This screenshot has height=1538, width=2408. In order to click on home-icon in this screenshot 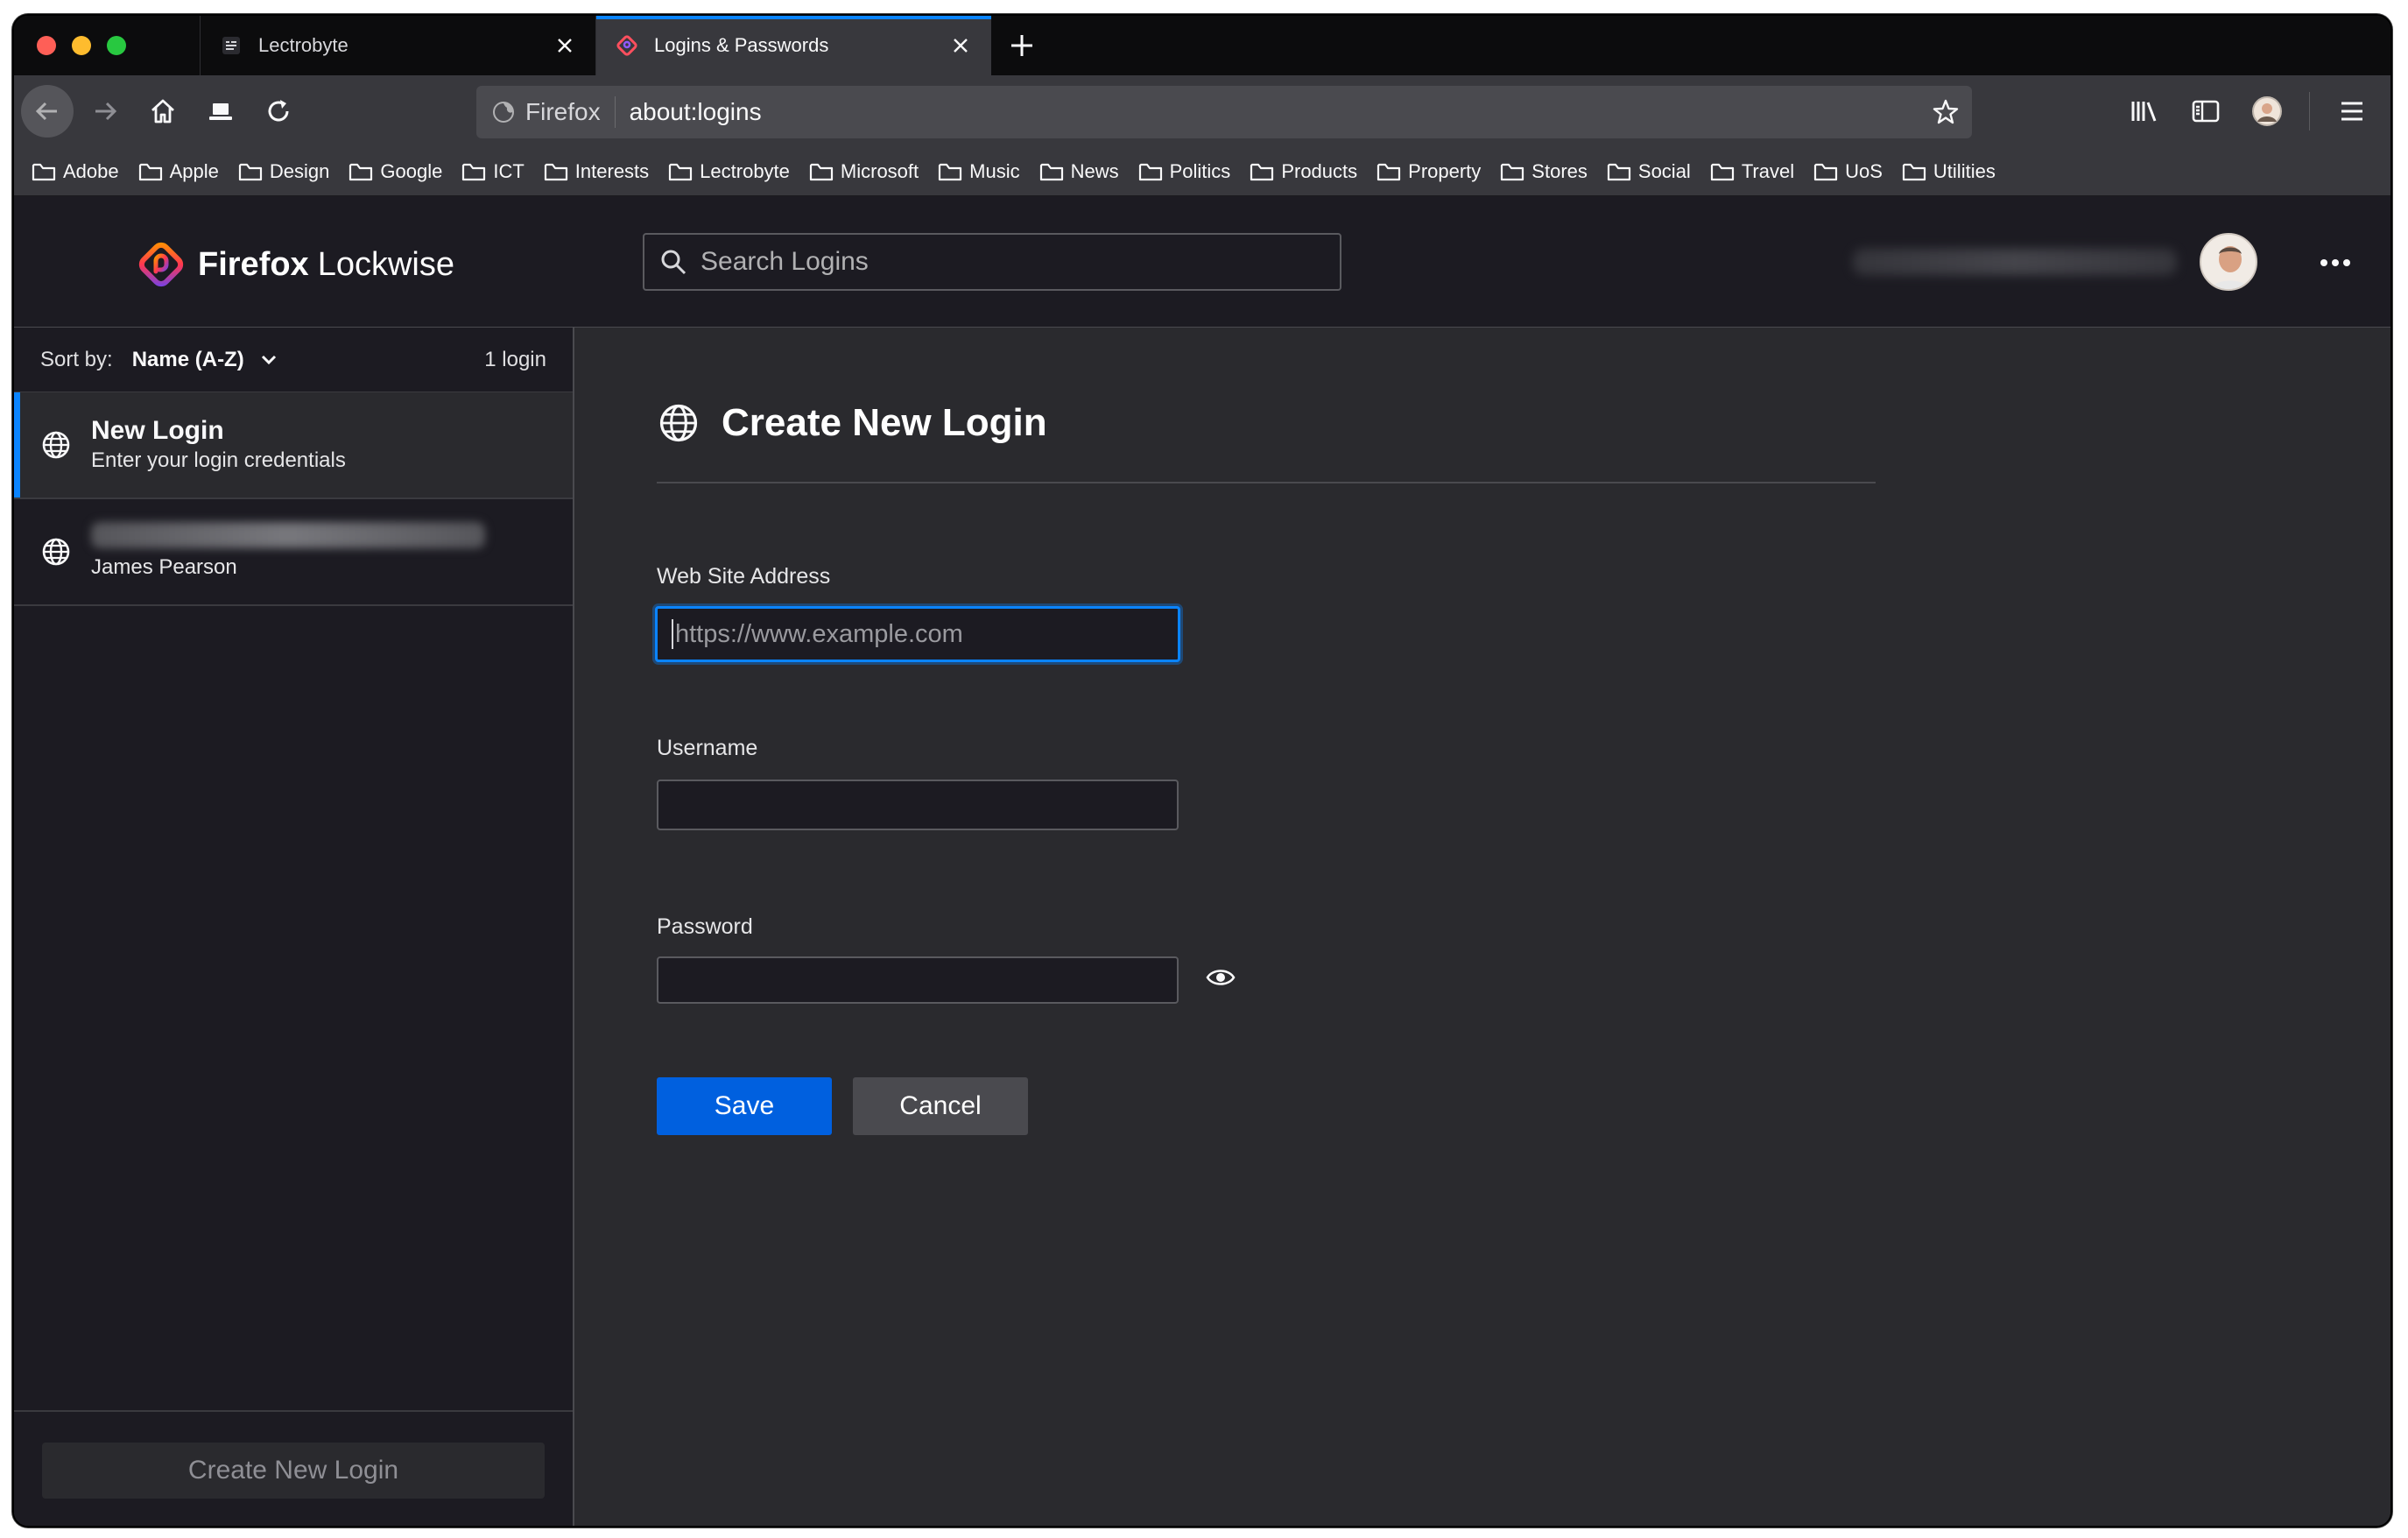, I will do `click(162, 111)`.